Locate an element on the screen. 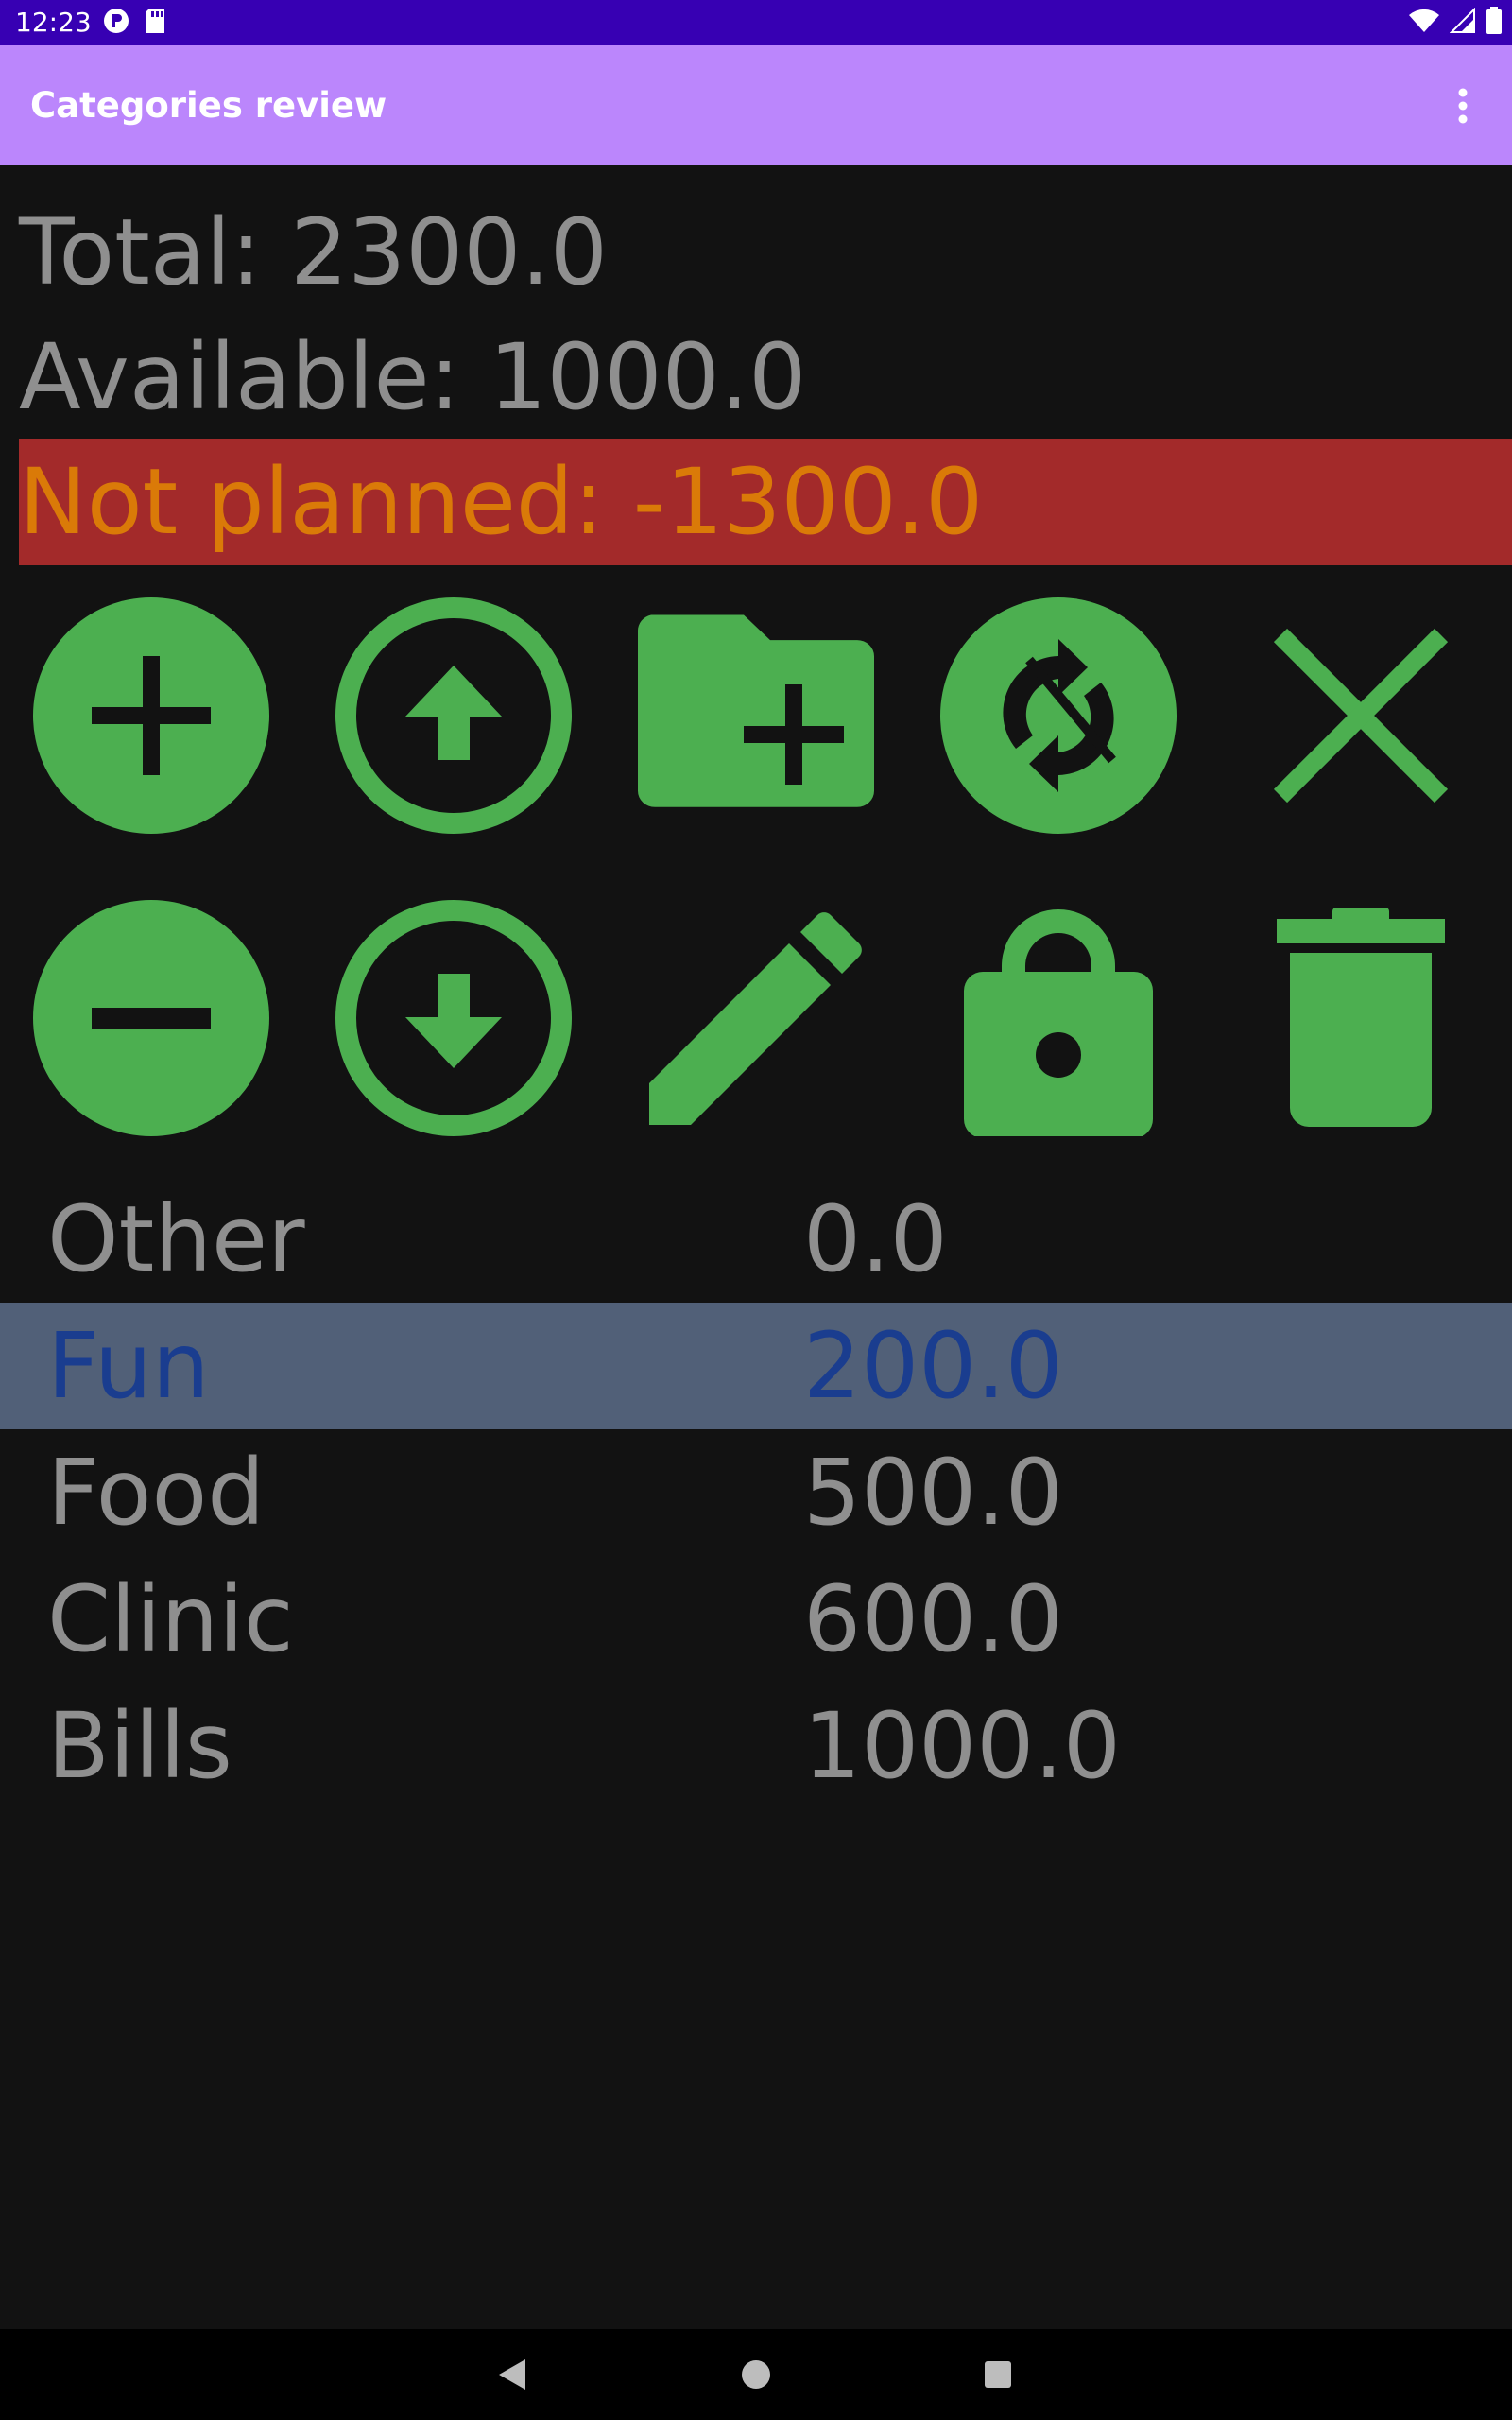  more-vert-icon is located at coordinates (1463, 106).